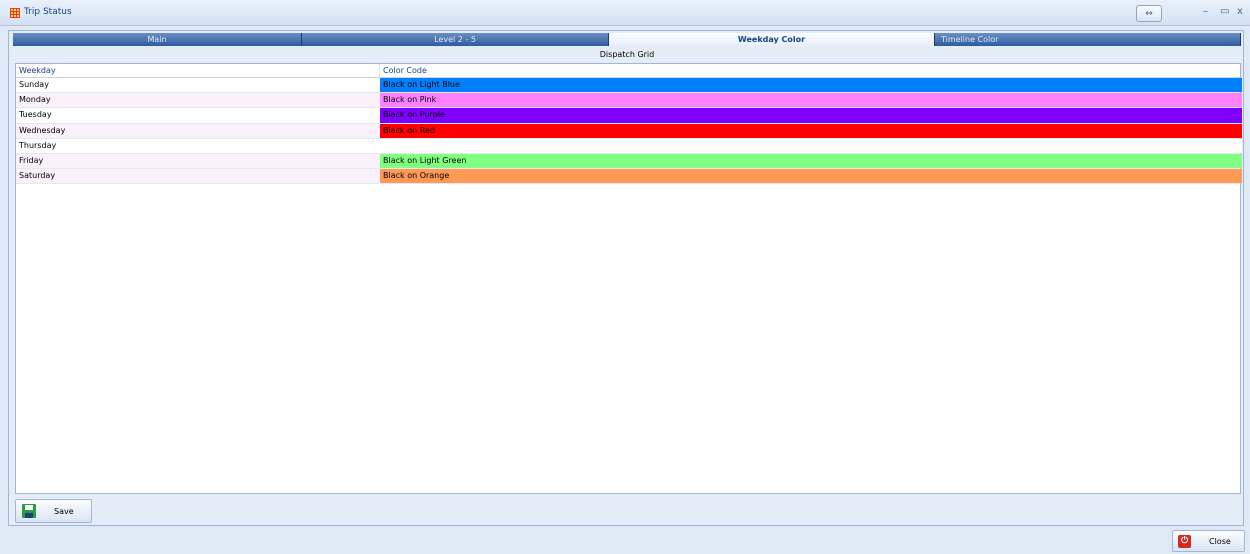  I want to click on weekday-cell: Friday, so click(198, 161).